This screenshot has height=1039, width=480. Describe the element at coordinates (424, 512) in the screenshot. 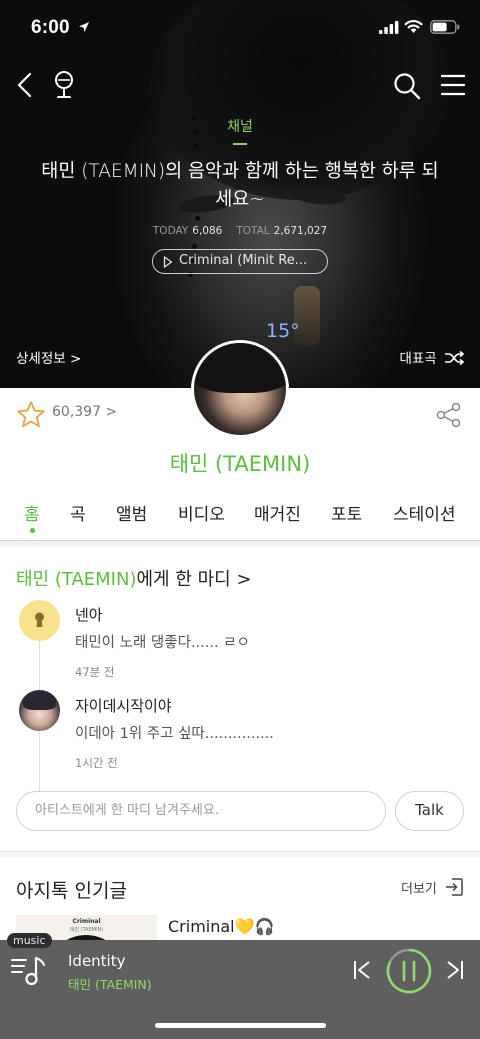

I see `tab-station: 스테이션` at that location.